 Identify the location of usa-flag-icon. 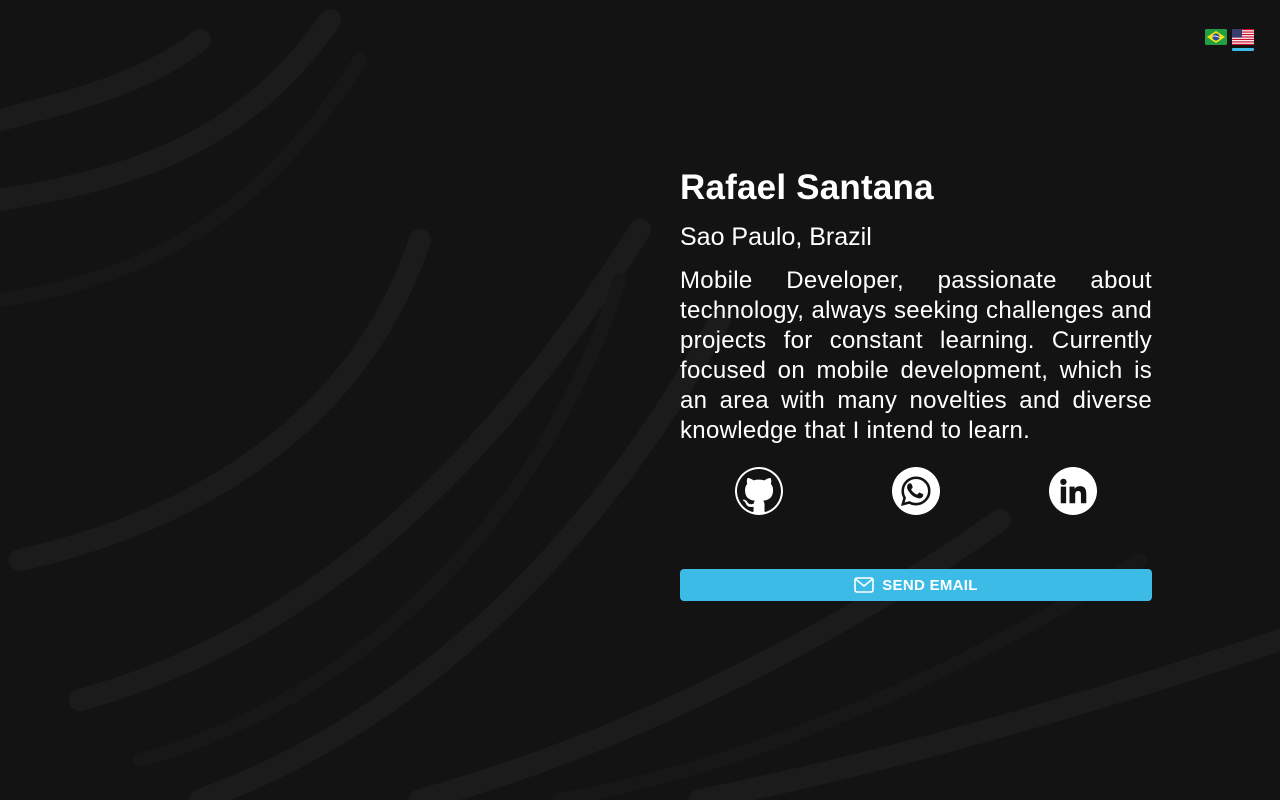
(1243, 37).